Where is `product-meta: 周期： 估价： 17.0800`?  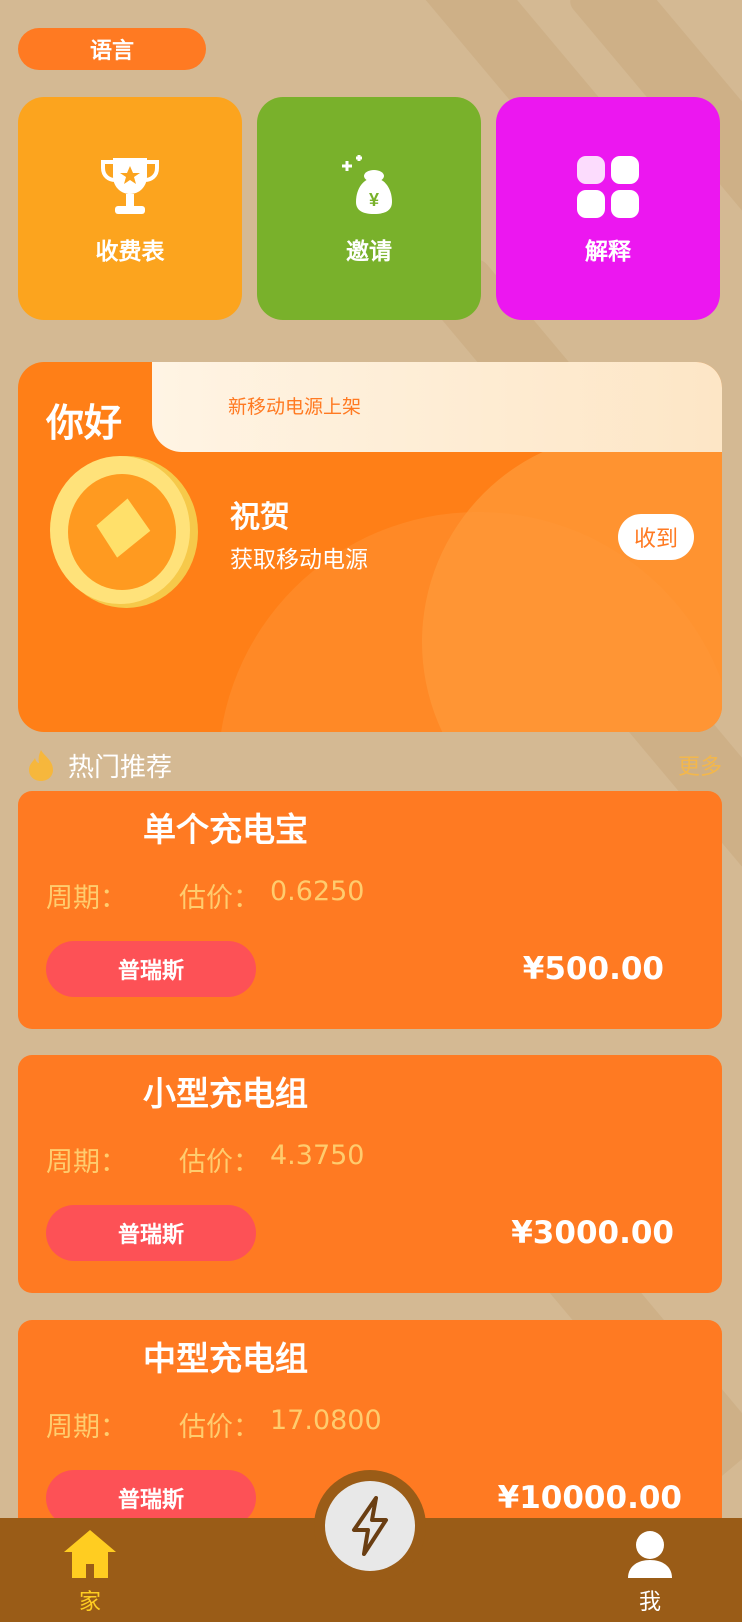 product-meta: 周期： 估价： 17.0800 is located at coordinates (214, 1424).